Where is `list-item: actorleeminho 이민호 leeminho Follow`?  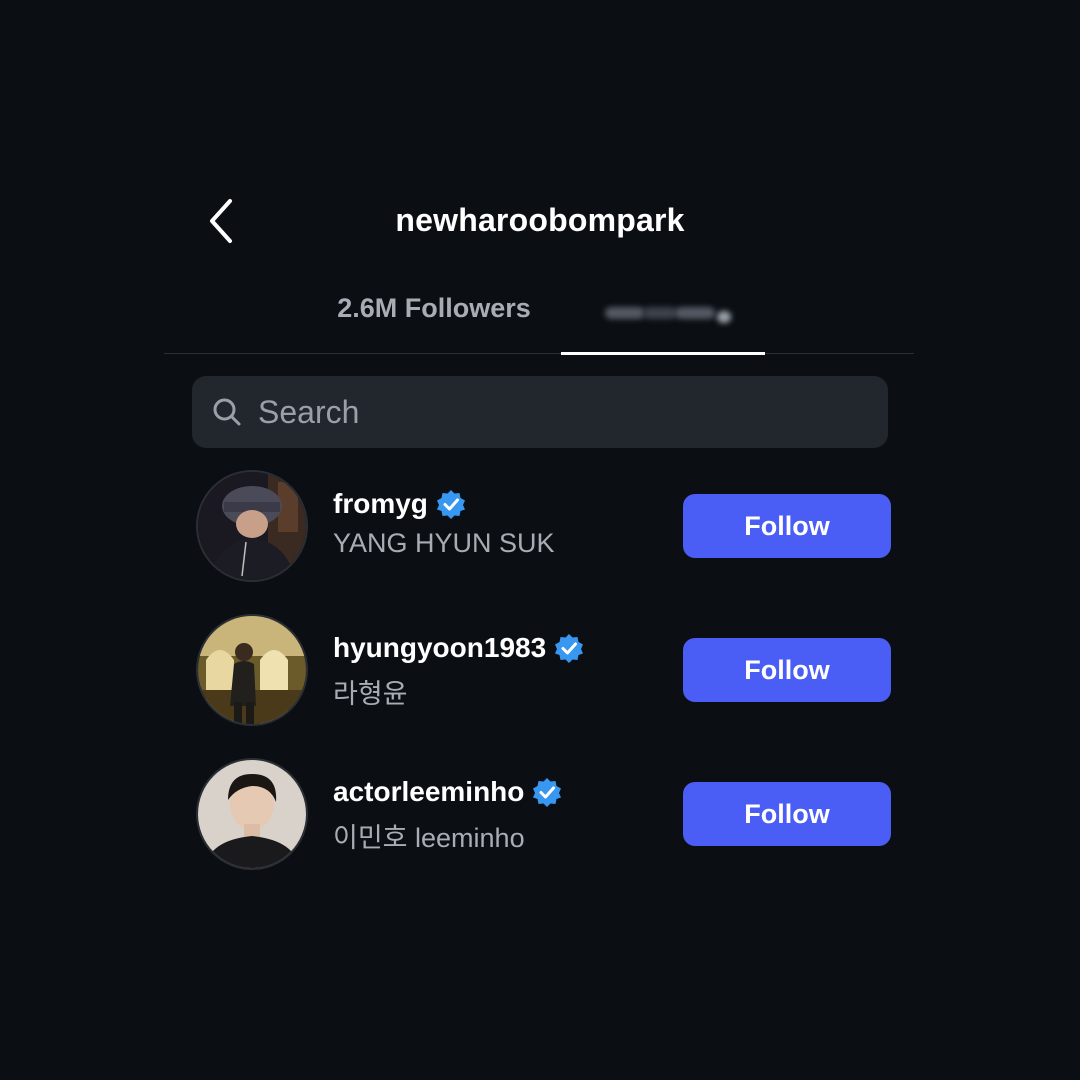 list-item: actorleeminho 이민호 leeminho Follow is located at coordinates (546, 828).